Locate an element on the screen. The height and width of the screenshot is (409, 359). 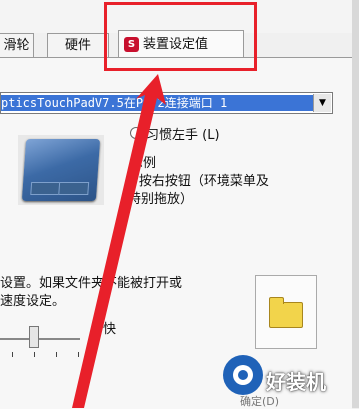
watermark-logo-icon is located at coordinates (243, 375).